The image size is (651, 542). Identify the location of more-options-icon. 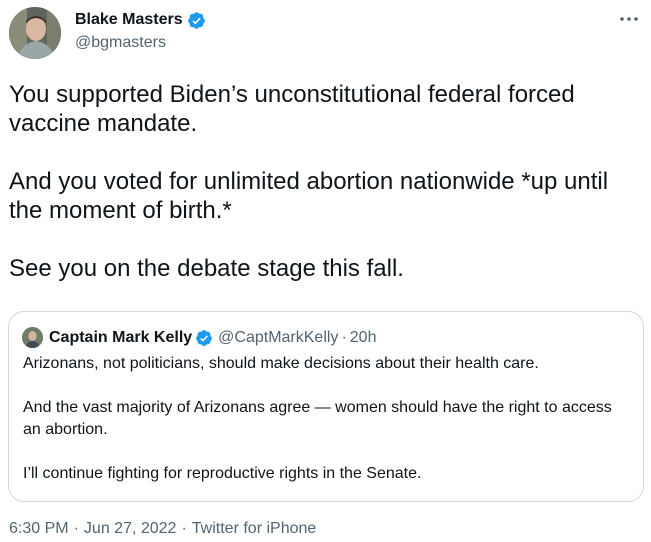
(629, 19).